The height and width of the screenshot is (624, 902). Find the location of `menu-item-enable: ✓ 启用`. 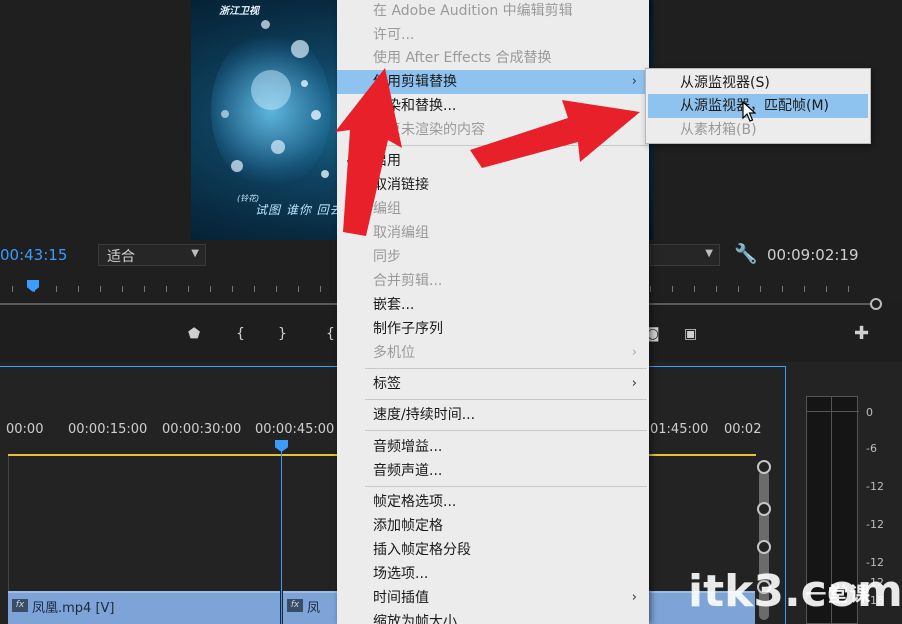

menu-item-enable: ✓ 启用 is located at coordinates (493, 161).